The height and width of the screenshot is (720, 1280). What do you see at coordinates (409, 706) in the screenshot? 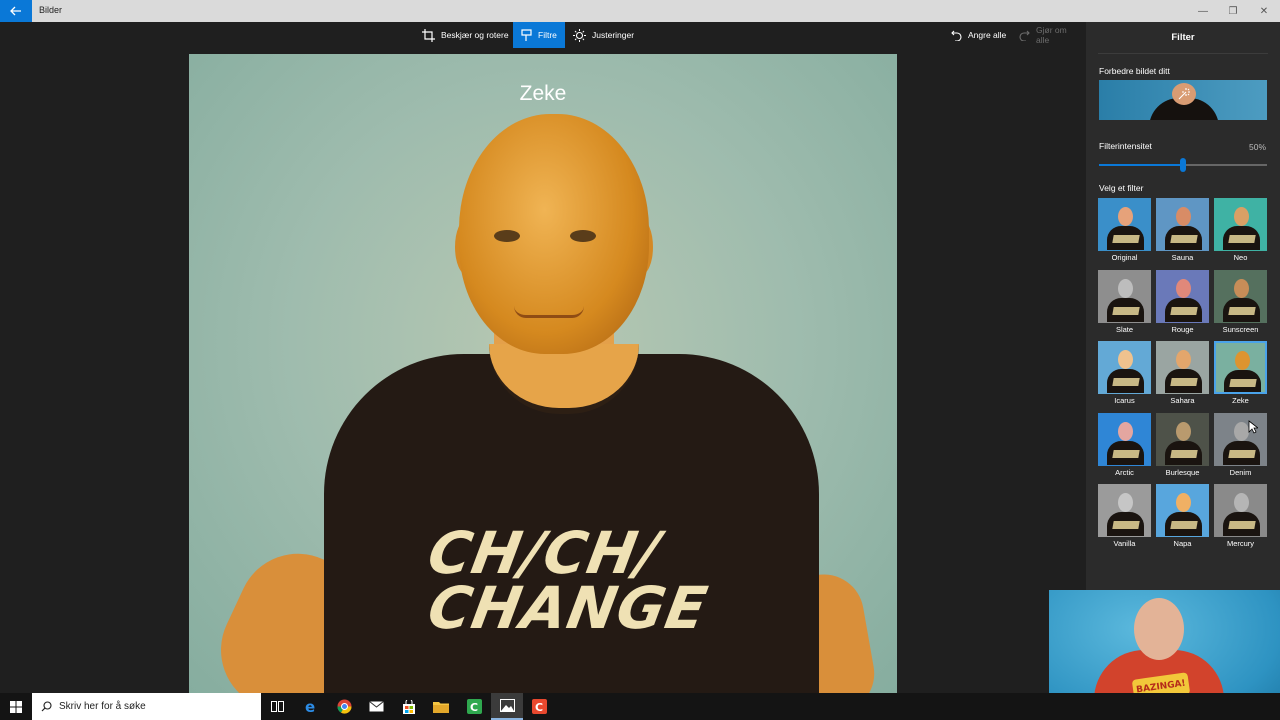
I see `store-app` at bounding box center [409, 706].